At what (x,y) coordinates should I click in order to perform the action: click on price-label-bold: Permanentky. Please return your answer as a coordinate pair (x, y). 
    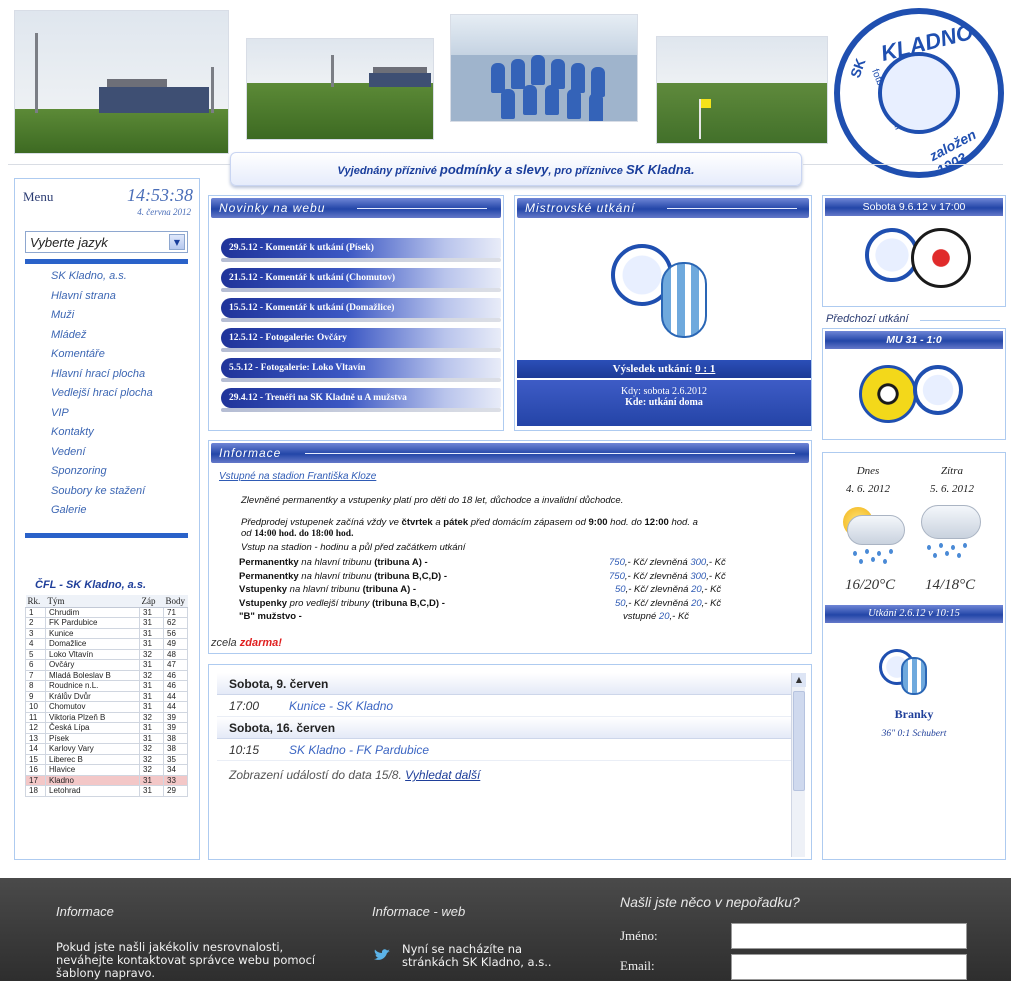
    Looking at the image, I should click on (269, 576).